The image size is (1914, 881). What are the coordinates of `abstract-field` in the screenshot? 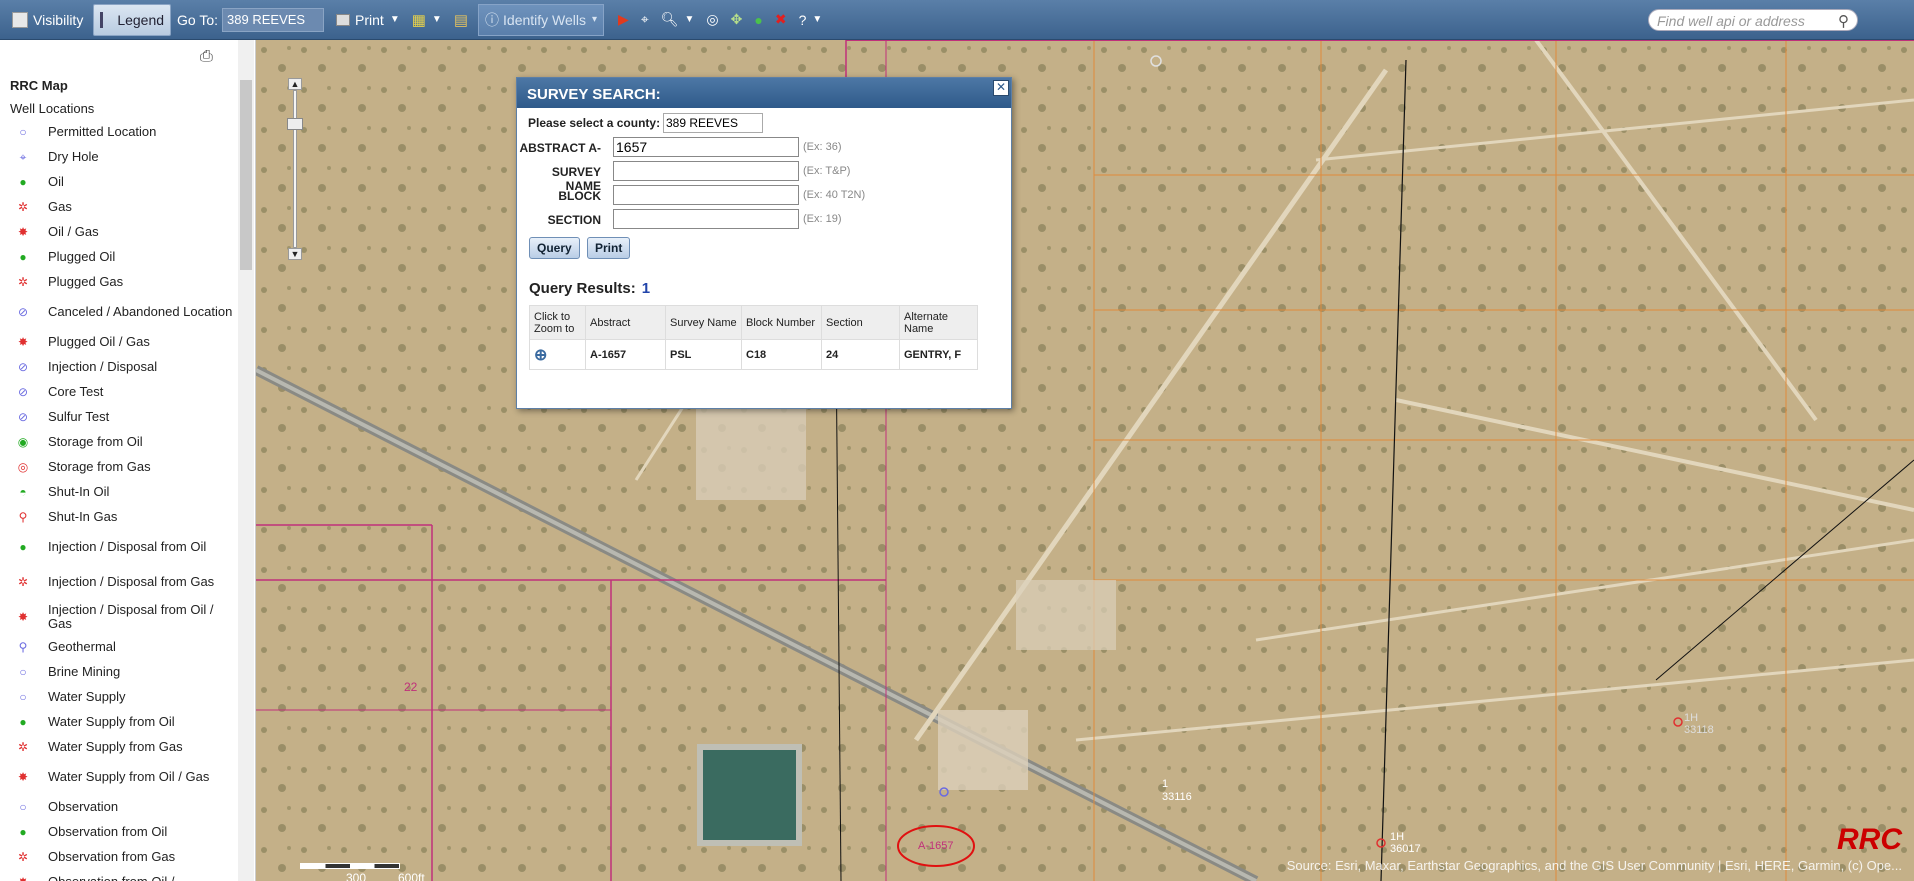 It's located at (706, 147).